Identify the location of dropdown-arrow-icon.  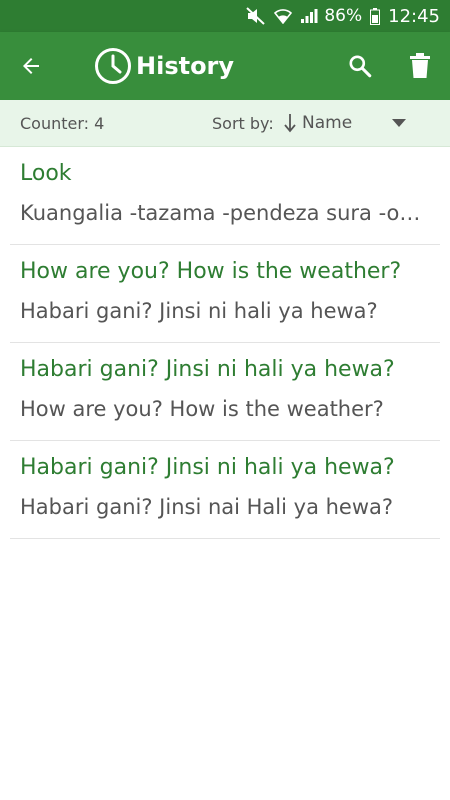
(399, 123).